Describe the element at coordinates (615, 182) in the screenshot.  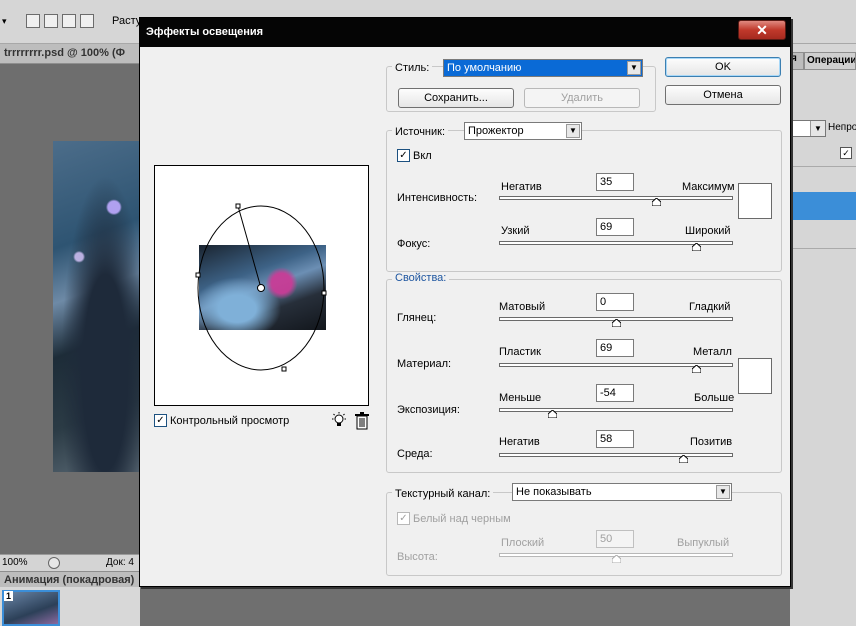
I see `intensity-input: 35` at that location.